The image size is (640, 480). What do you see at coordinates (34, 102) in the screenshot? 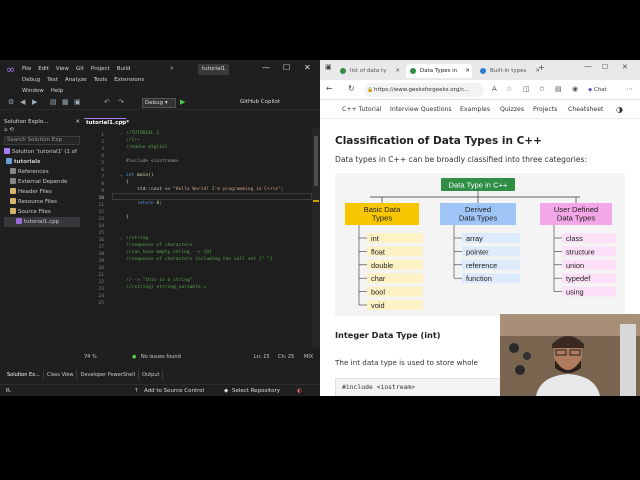
I see `forward-icon: ▶` at bounding box center [34, 102].